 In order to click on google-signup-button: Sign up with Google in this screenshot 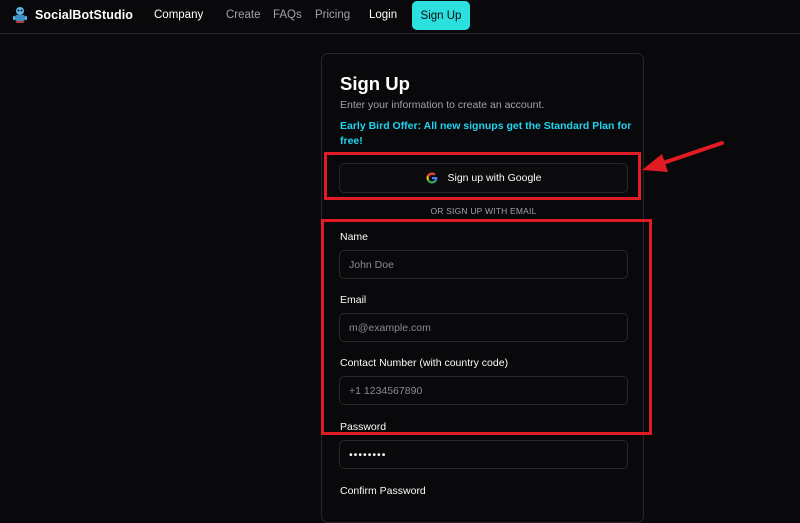, I will do `click(483, 178)`.